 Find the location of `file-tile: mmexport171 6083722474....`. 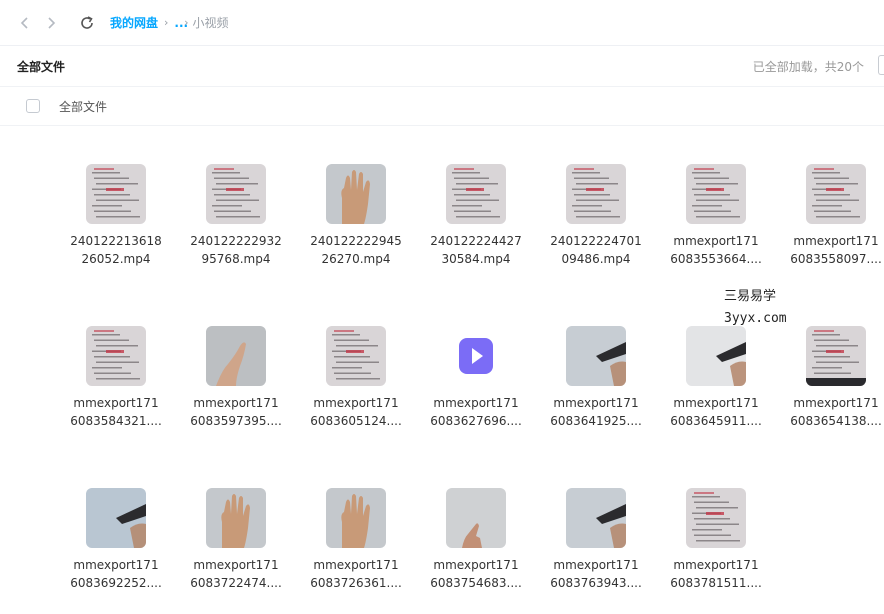

file-tile: mmexport171 6083722474.... is located at coordinates (236, 543).